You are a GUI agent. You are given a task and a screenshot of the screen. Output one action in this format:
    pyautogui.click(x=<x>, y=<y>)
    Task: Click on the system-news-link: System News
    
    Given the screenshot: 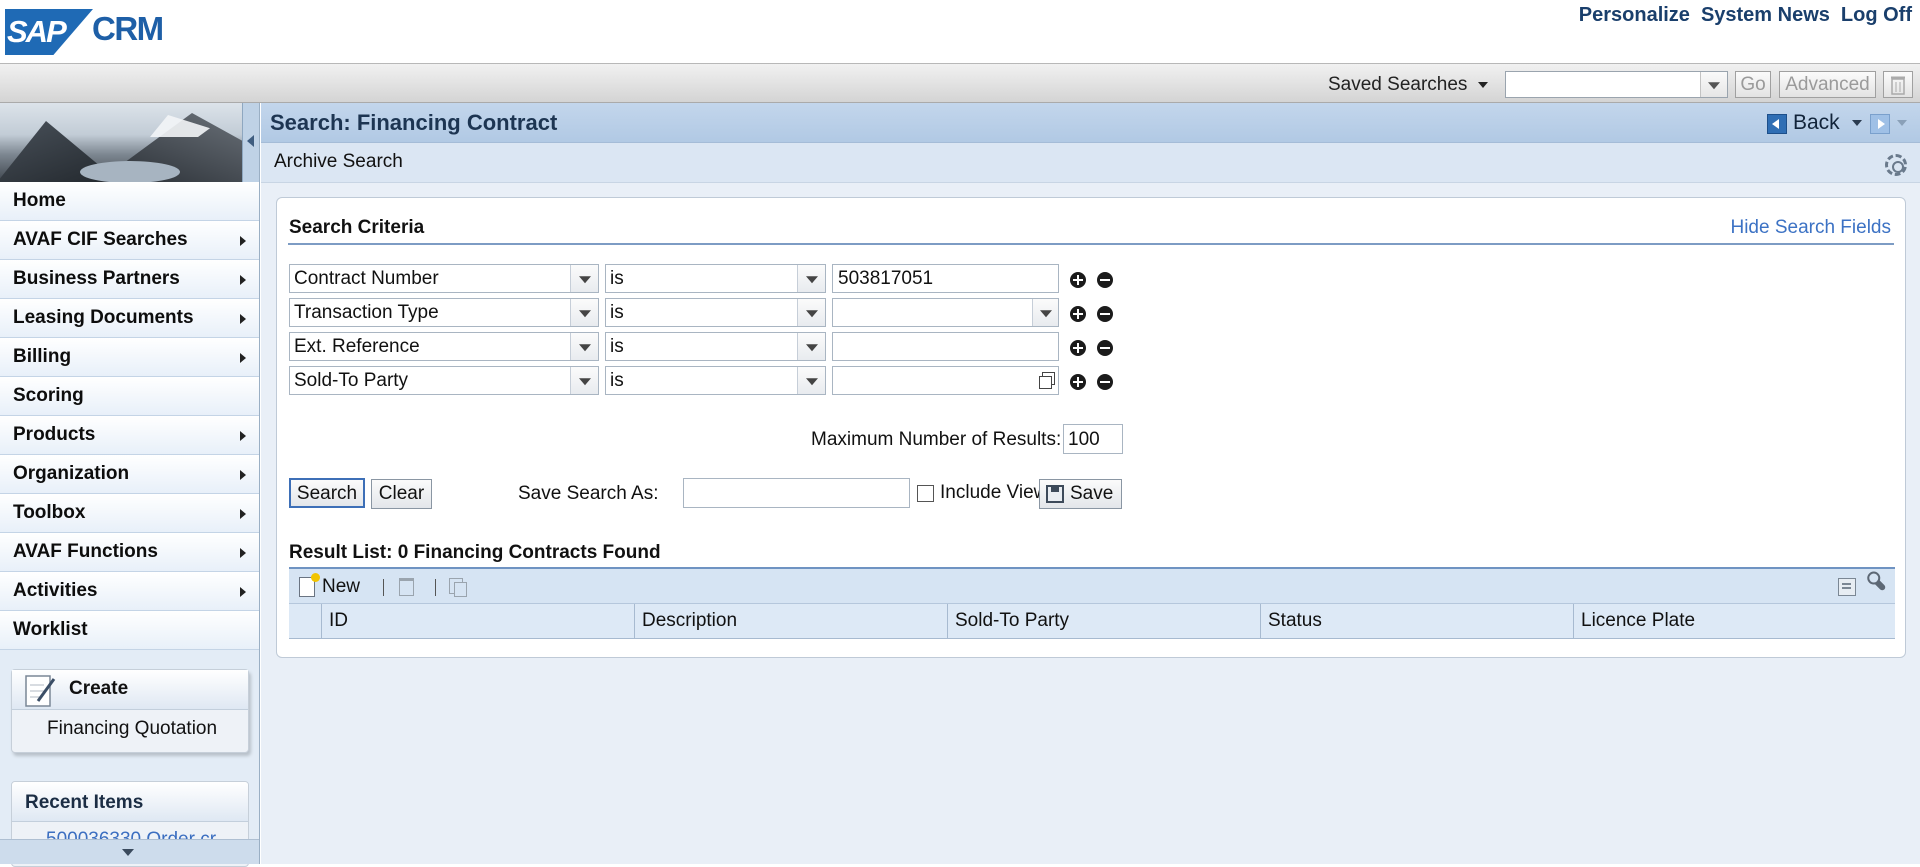 What is the action you would take?
    pyautogui.click(x=1765, y=15)
    